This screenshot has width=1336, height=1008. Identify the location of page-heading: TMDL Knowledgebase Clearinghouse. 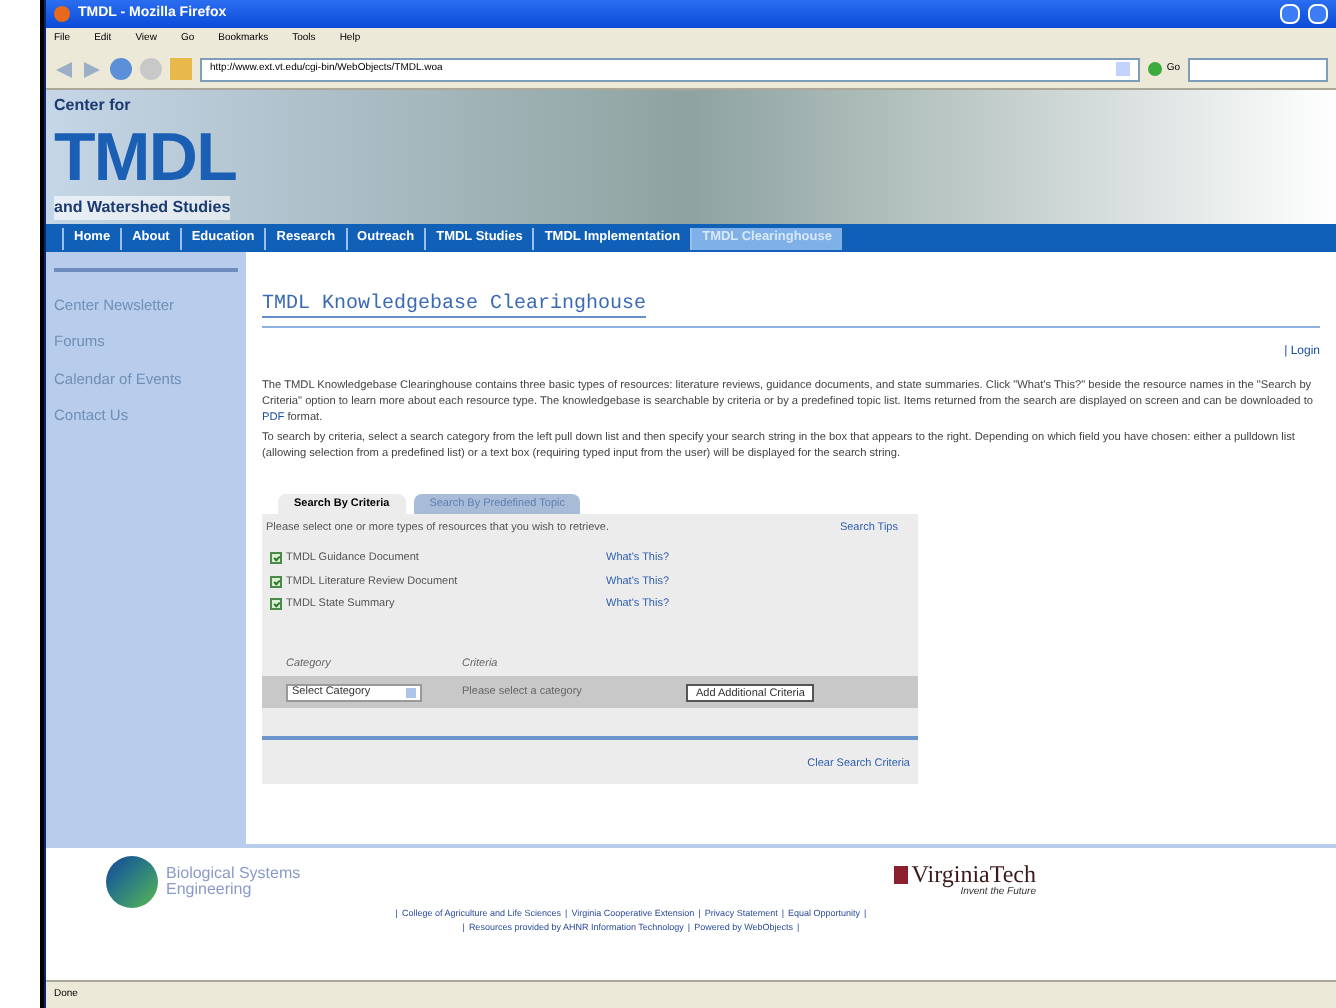
(454, 306).